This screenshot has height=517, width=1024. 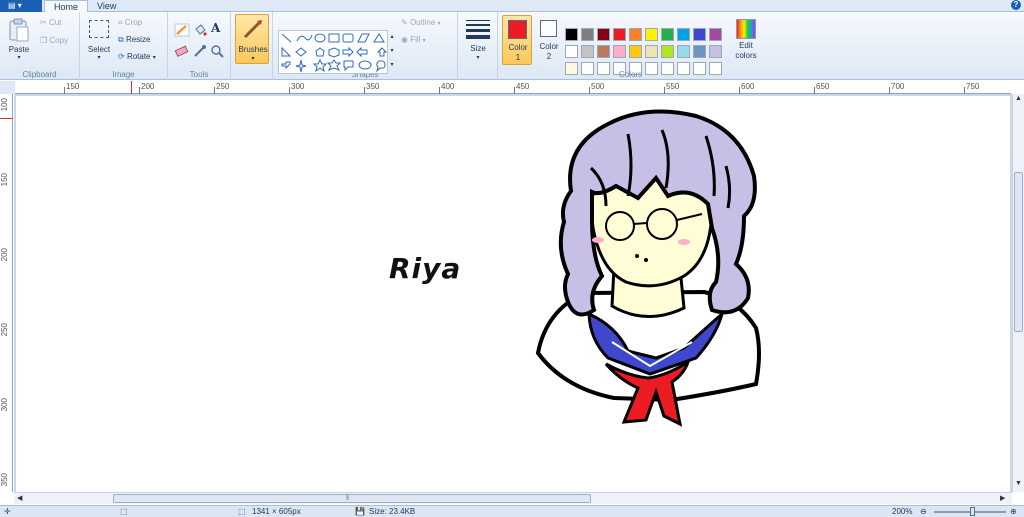 I want to click on cut-button: ✂ Cut, so click(x=50, y=22).